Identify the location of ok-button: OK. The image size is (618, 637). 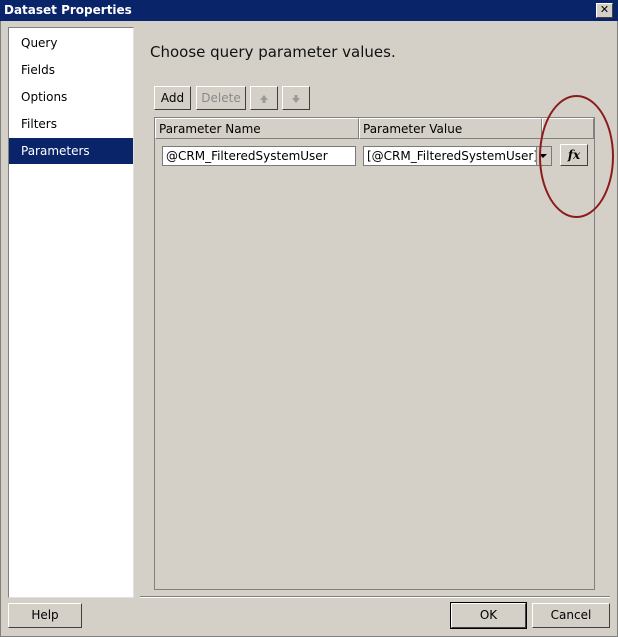
(488, 615).